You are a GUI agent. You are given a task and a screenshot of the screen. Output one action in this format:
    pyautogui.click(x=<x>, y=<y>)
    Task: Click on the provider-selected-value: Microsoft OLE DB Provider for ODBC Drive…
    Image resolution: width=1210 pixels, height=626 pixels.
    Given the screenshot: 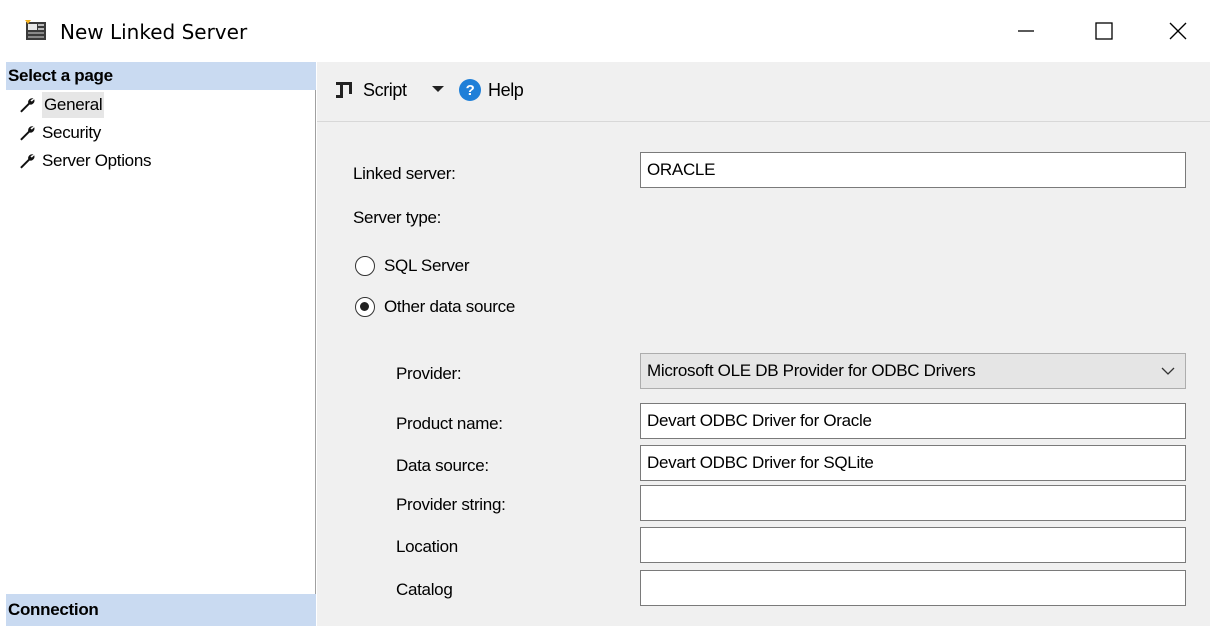 What is the action you would take?
    pyautogui.click(x=811, y=370)
    